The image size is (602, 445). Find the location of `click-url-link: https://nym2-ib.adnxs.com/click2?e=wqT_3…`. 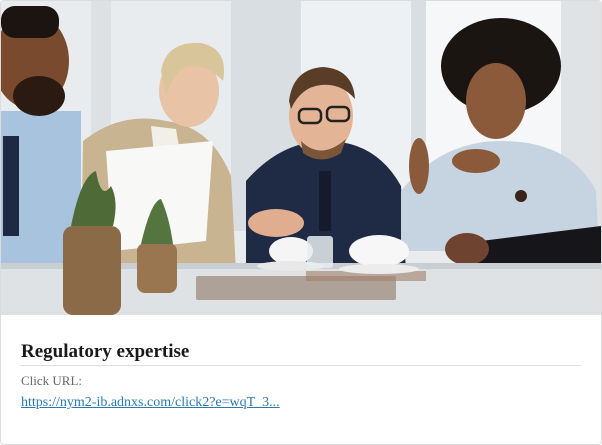

click-url-link: https://nym2-ib.adnxs.com/click2?e=wqT_3… is located at coordinates (150, 403).